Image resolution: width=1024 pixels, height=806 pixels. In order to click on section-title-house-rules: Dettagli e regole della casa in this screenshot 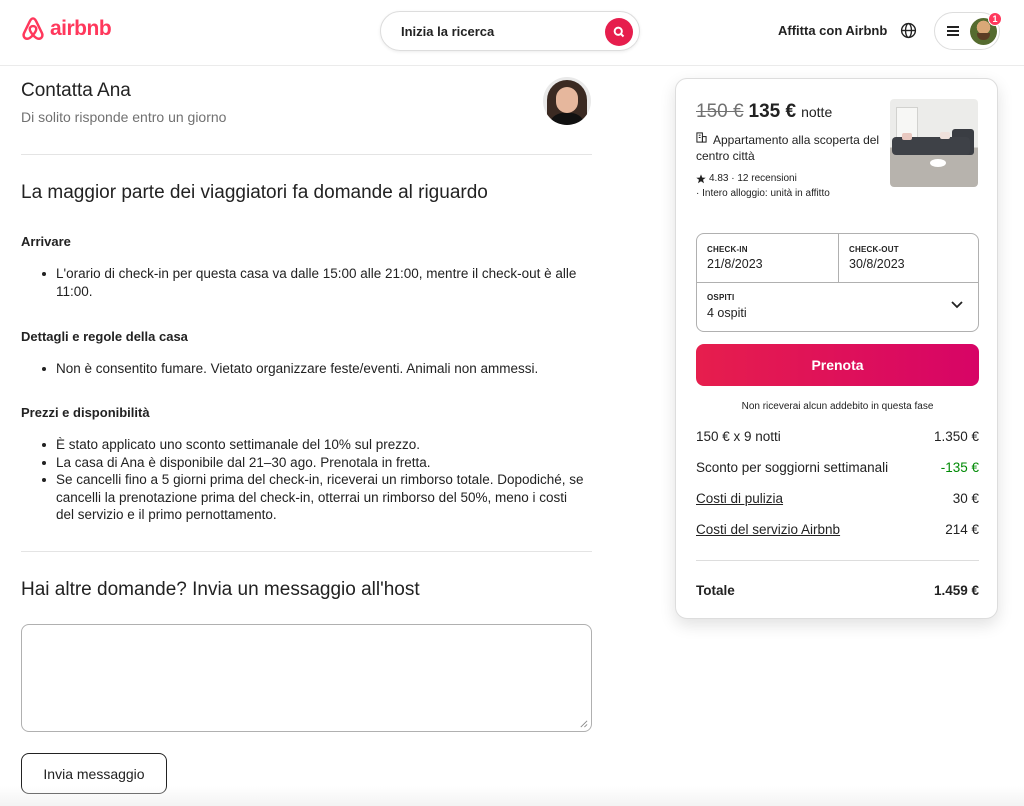, I will do `click(104, 336)`.